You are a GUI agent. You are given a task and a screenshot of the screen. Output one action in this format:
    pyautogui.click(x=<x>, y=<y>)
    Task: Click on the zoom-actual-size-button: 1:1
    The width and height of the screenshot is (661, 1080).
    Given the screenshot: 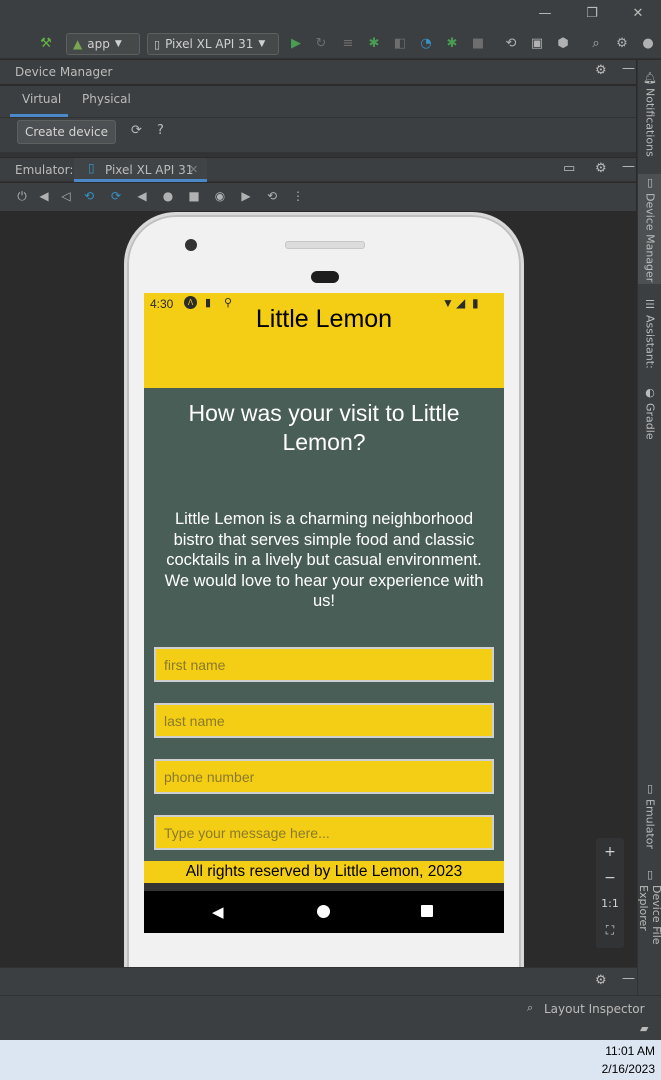 What is the action you would take?
    pyautogui.click(x=610, y=904)
    